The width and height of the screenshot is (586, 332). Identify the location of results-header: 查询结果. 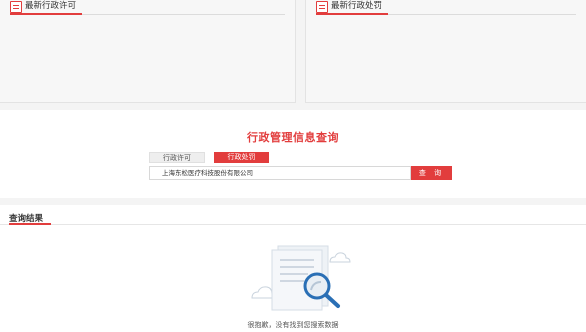
(293, 215).